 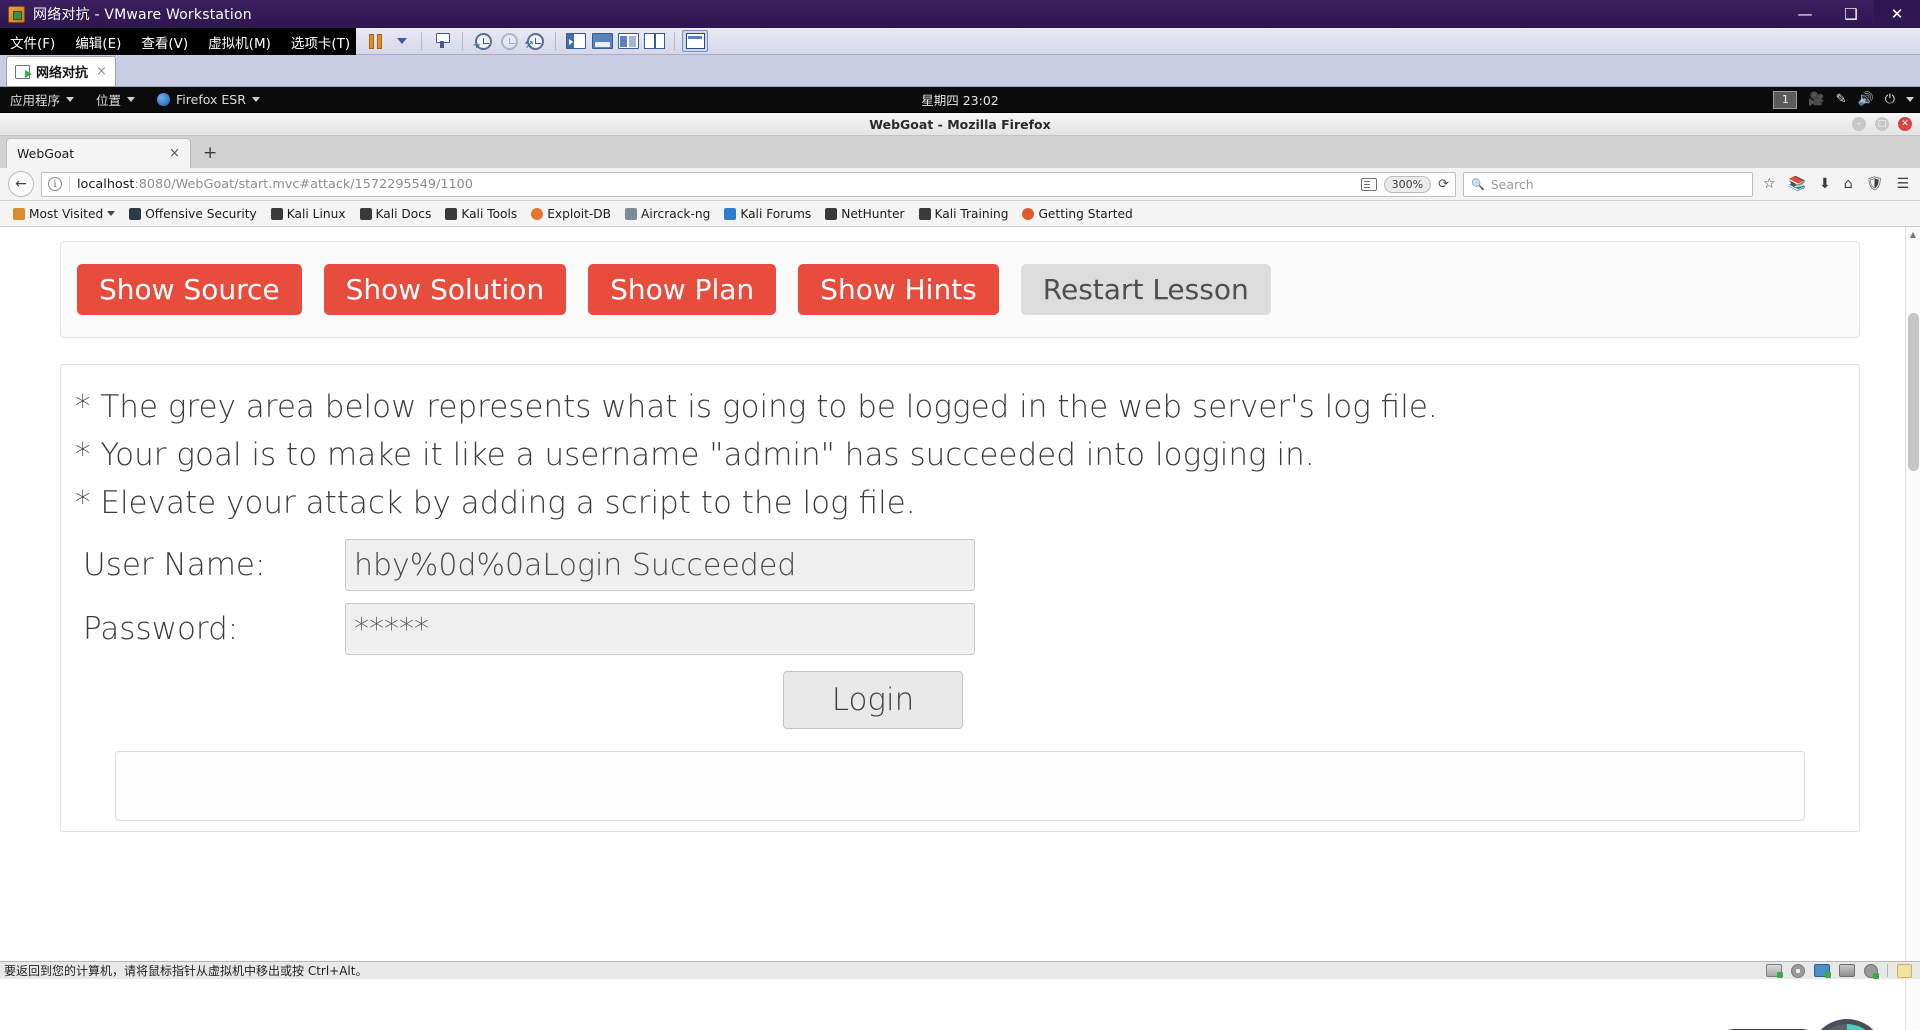 What do you see at coordinates (1368, 184) in the screenshot?
I see `reader-mode-icon` at bounding box center [1368, 184].